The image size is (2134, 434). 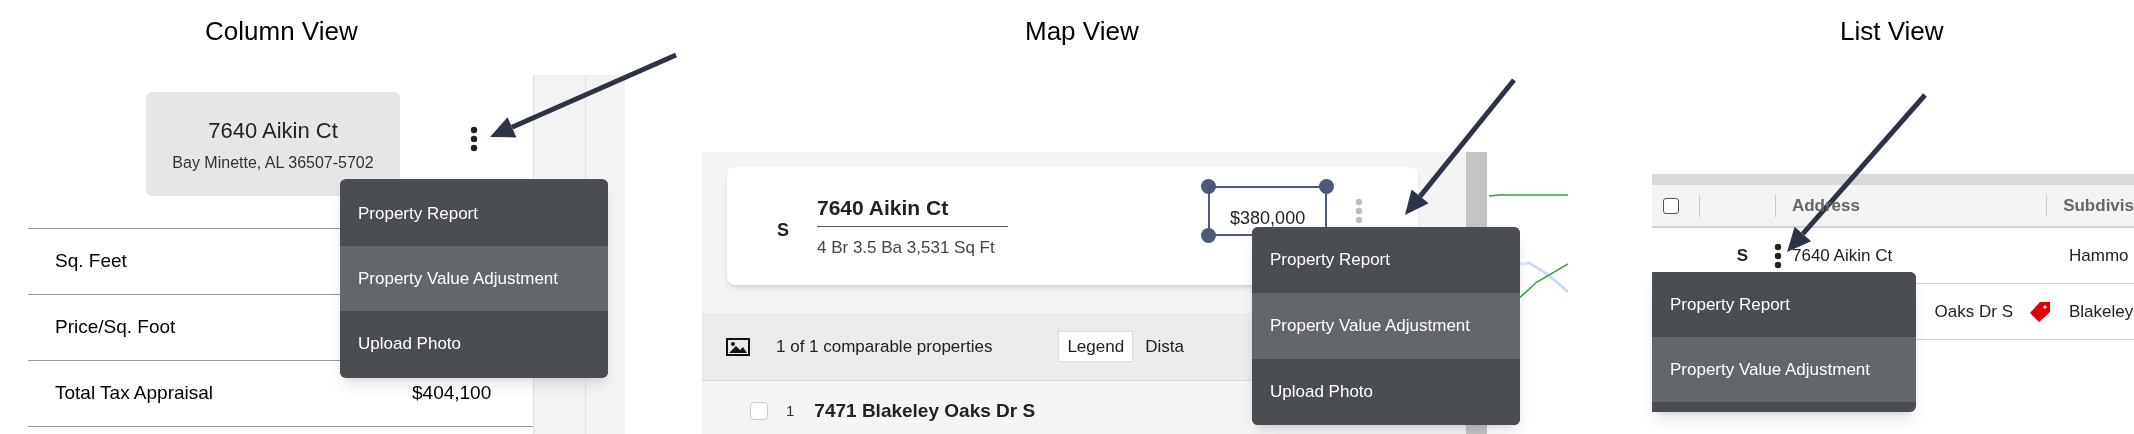 What do you see at coordinates (1082, 31) in the screenshot?
I see `view-title: Map View` at bounding box center [1082, 31].